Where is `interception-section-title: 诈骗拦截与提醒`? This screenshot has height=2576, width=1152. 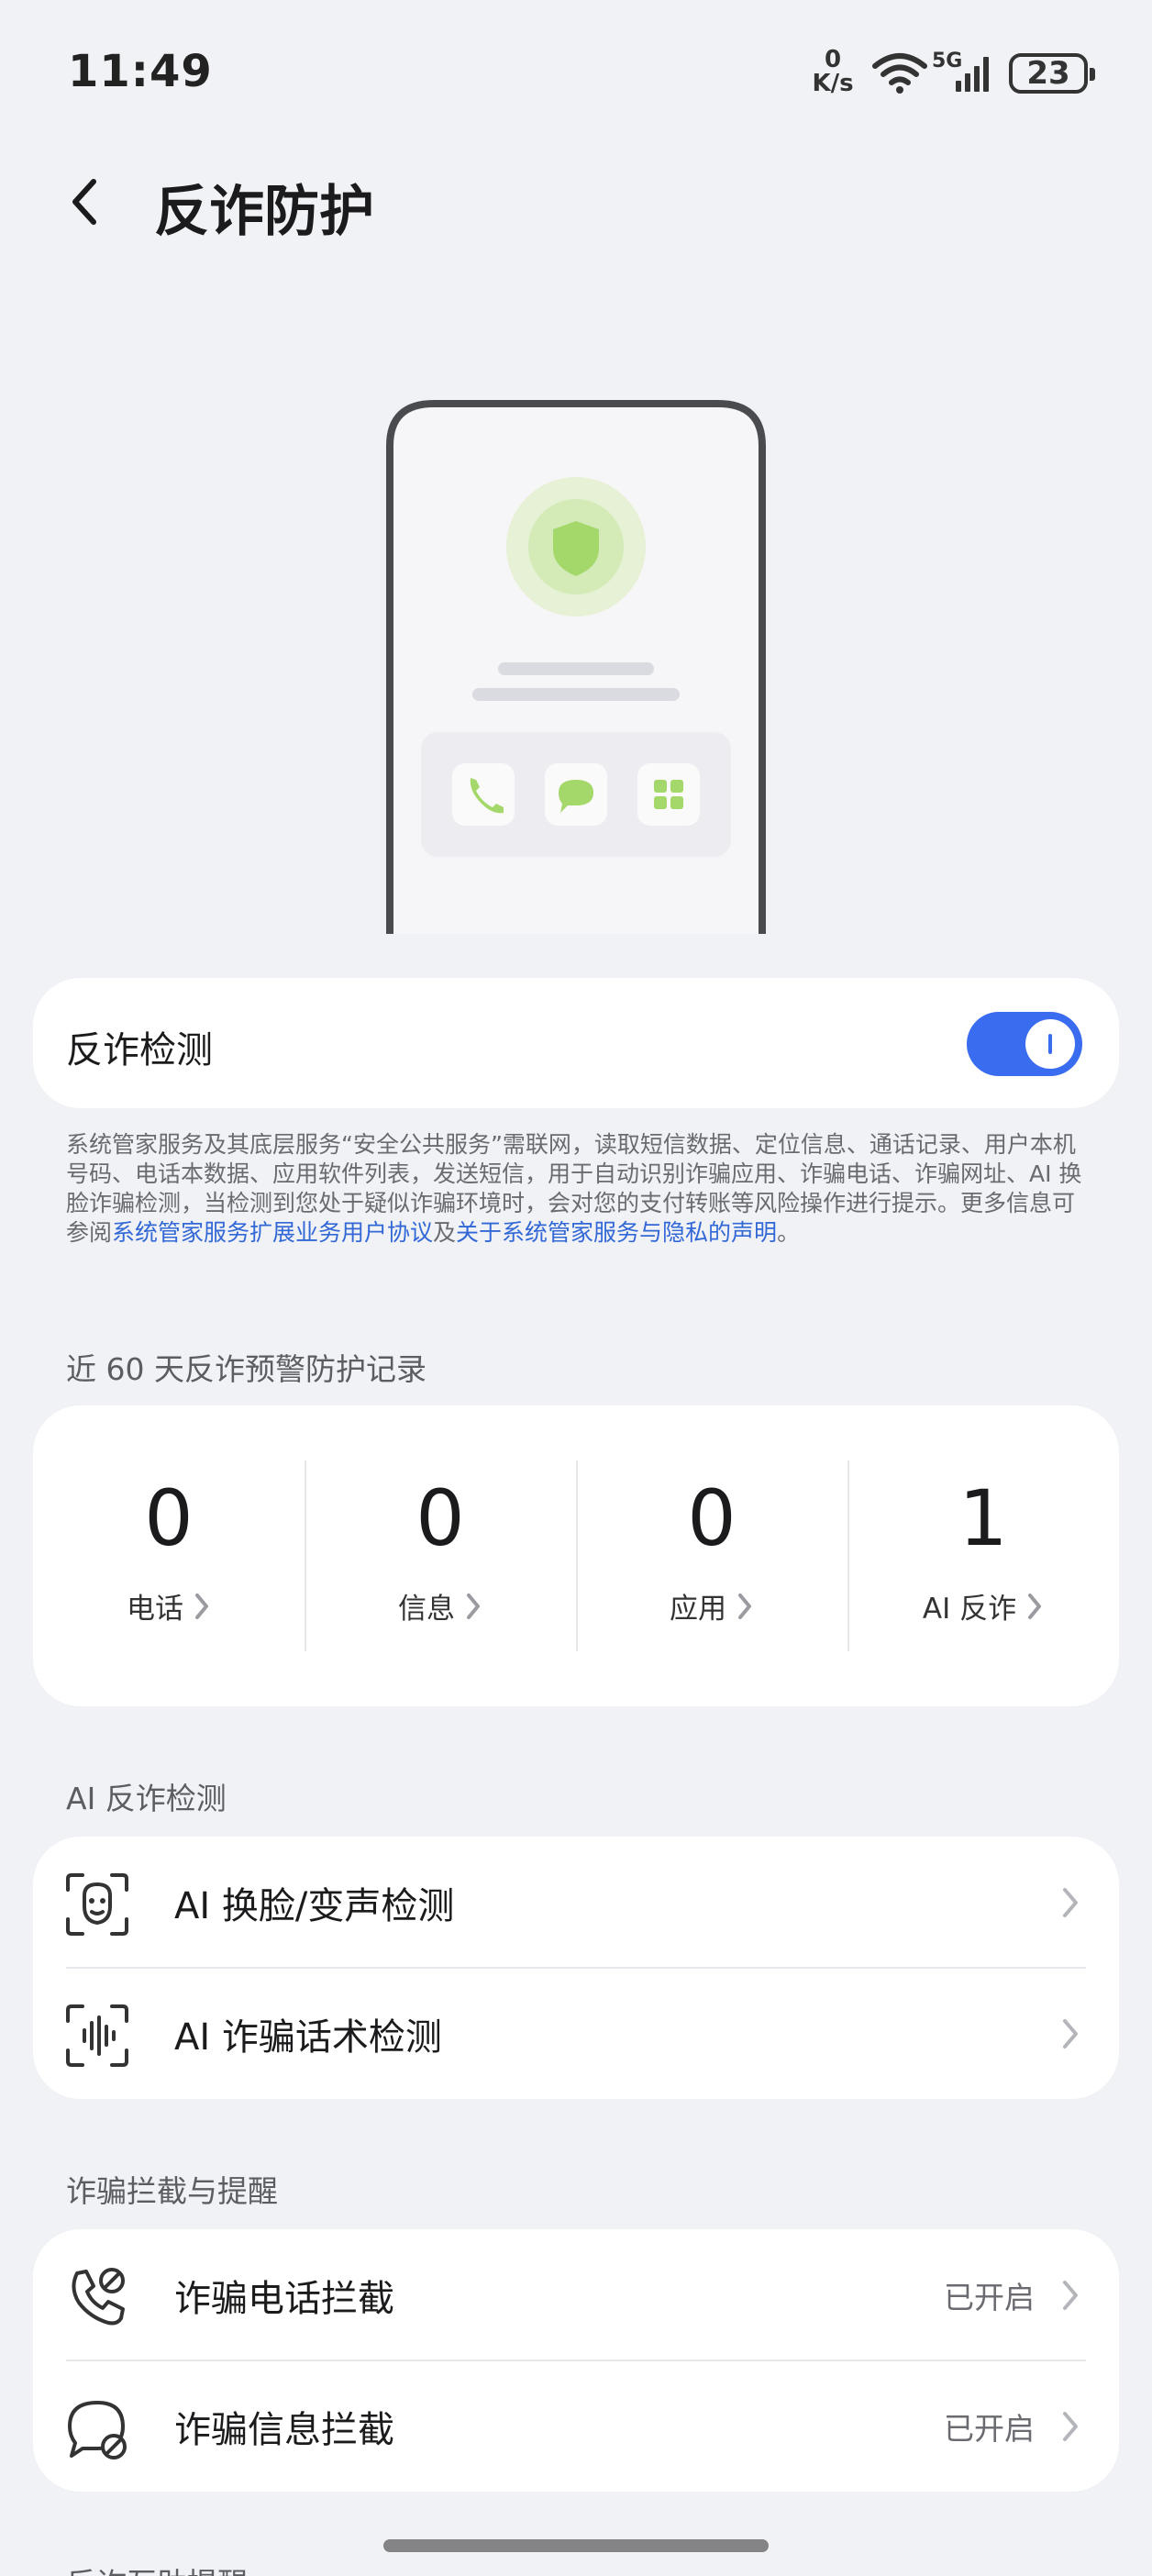 interception-section-title: 诈骗拦截与提醒 is located at coordinates (172, 2191).